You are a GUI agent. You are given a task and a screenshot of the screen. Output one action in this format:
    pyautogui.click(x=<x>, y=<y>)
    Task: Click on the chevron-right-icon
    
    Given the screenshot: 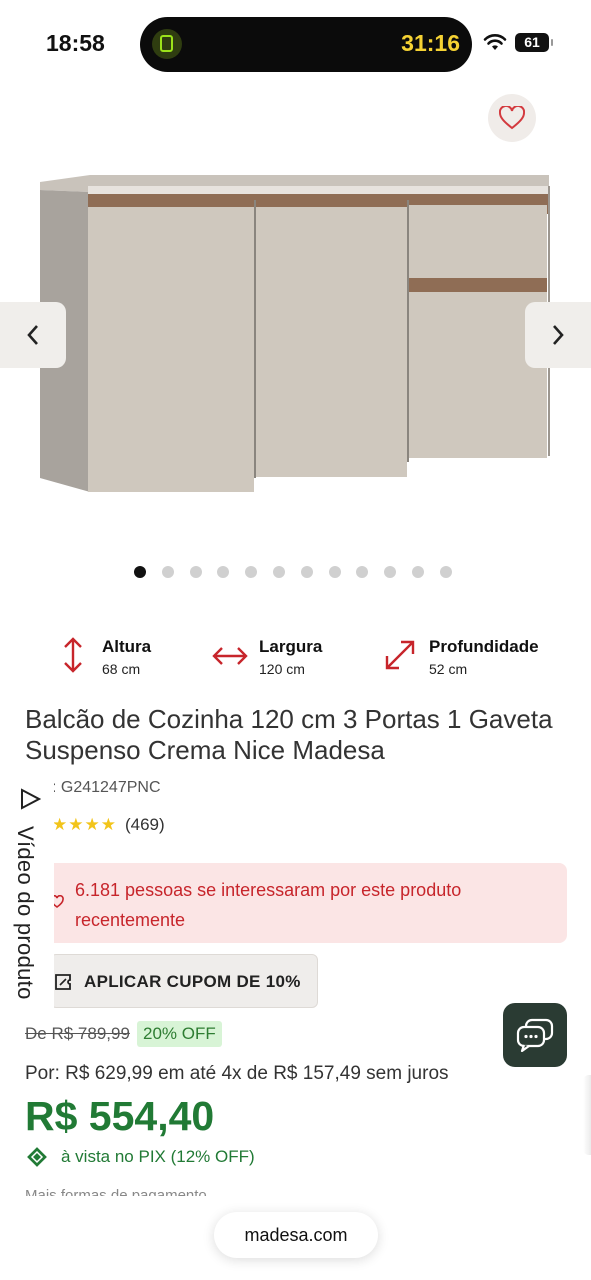 What is the action you would take?
    pyautogui.click(x=558, y=335)
    